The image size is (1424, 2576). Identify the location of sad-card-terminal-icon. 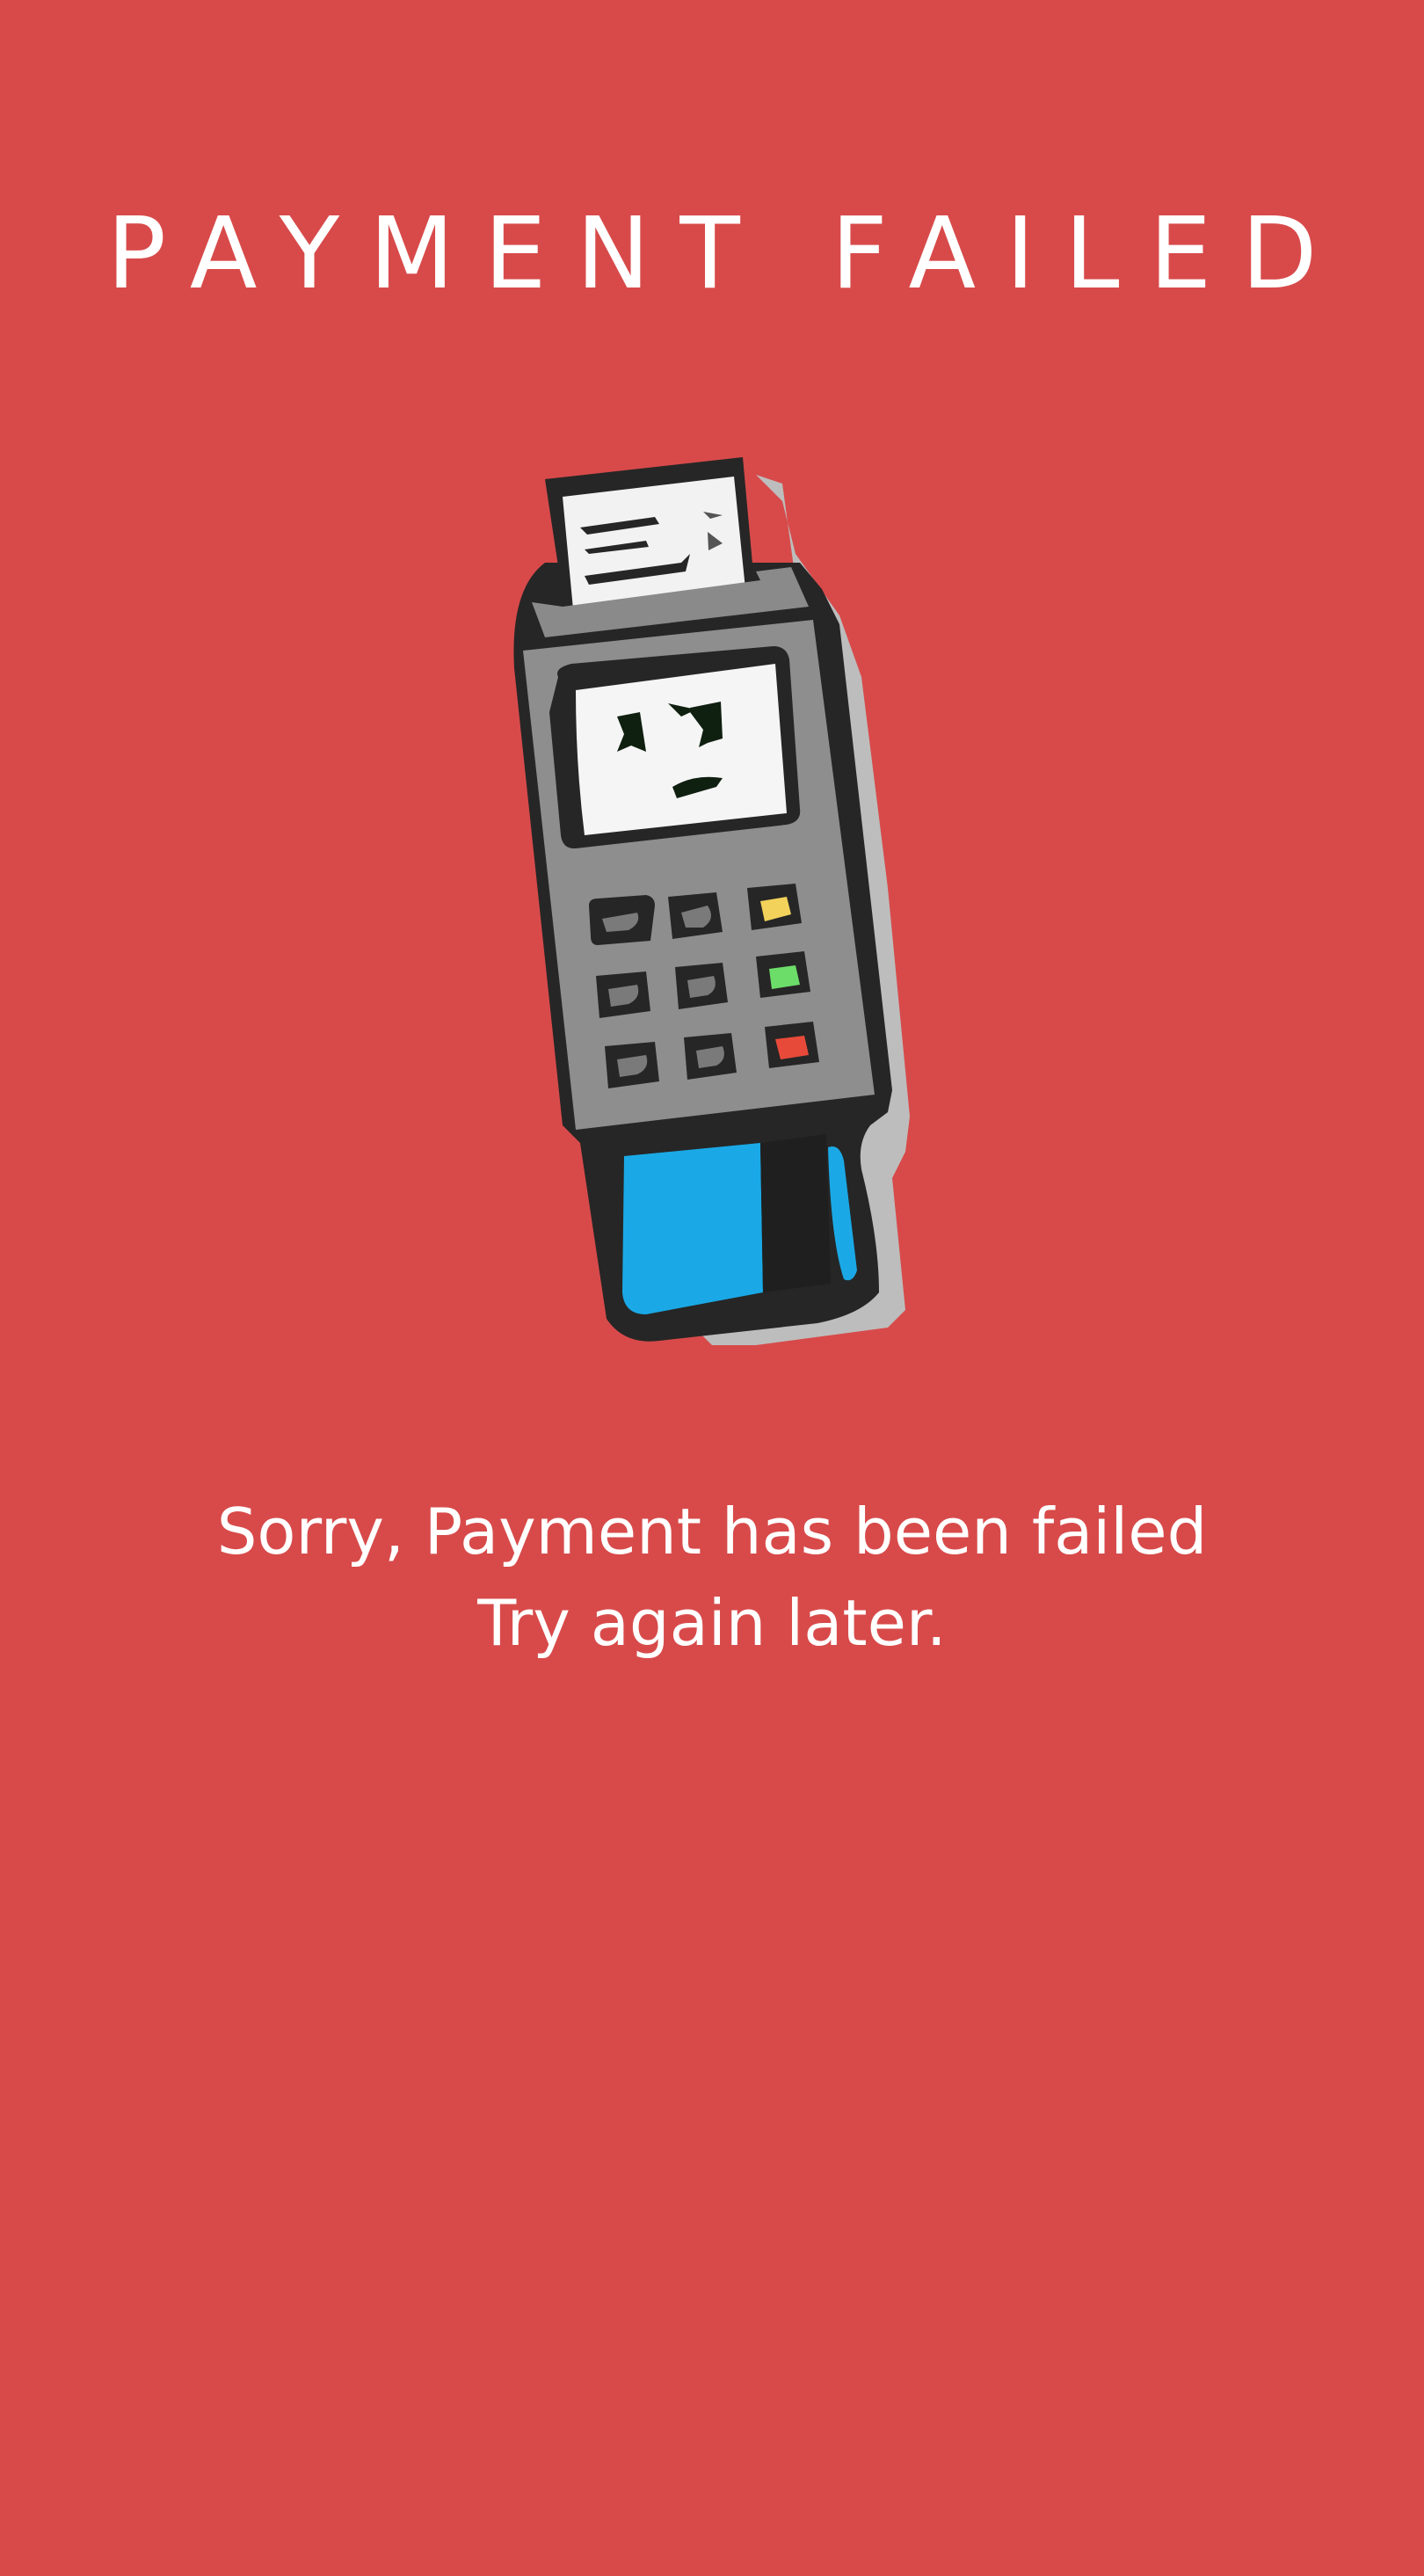
(712, 901).